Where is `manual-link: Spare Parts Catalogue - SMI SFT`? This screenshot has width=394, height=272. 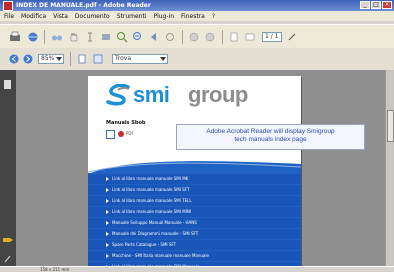 manual-link: Spare Parts Catalogue - SMI SFT is located at coordinates (194, 245).